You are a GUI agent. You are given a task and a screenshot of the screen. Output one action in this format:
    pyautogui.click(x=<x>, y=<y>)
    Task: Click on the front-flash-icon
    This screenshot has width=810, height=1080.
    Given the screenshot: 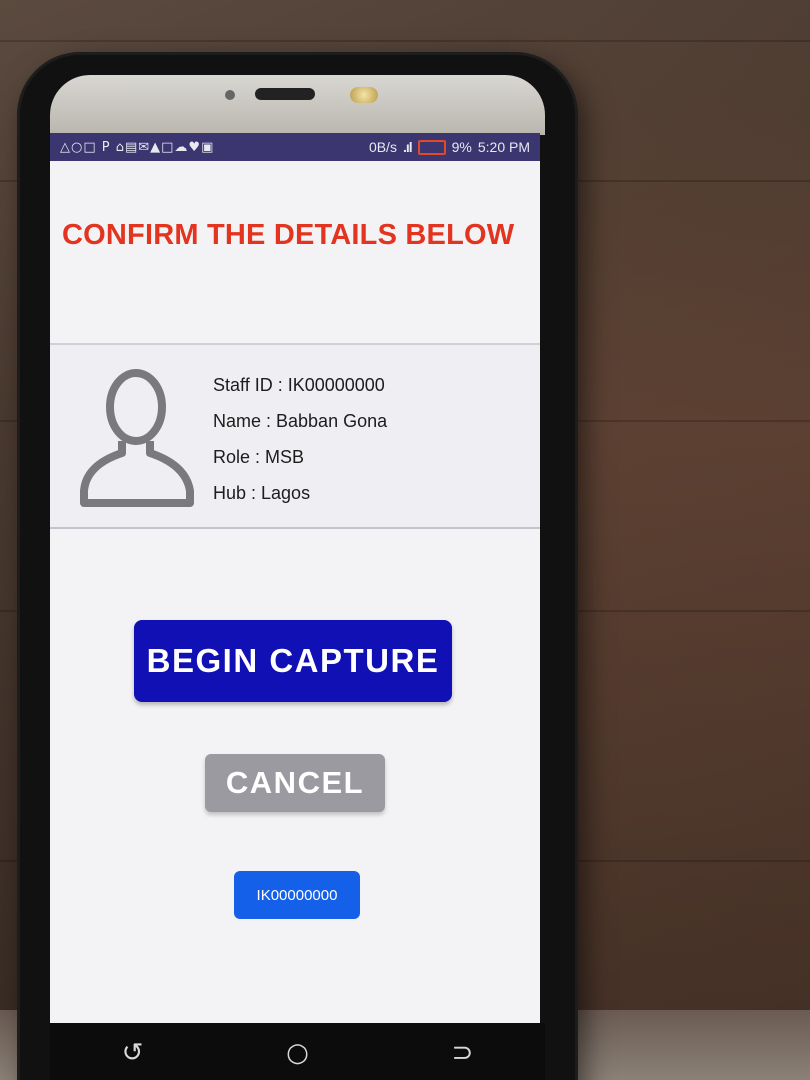 What is the action you would take?
    pyautogui.click(x=364, y=95)
    